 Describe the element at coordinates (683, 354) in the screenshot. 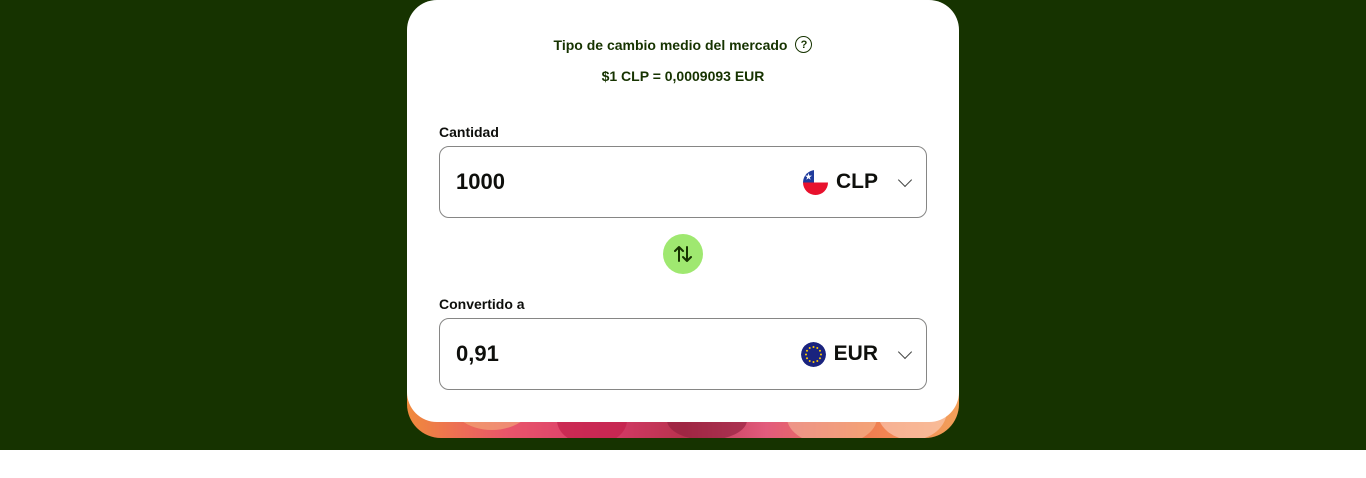

I see `target-amount-field: 0,91 EUR` at that location.